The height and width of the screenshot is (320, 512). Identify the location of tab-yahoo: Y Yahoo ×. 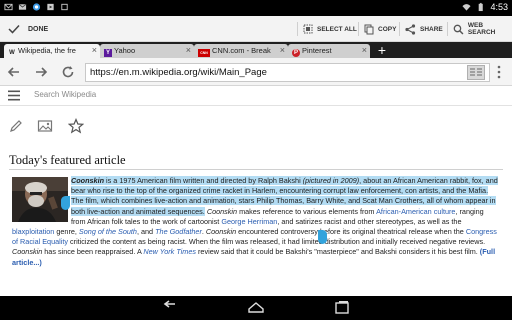
(147, 51).